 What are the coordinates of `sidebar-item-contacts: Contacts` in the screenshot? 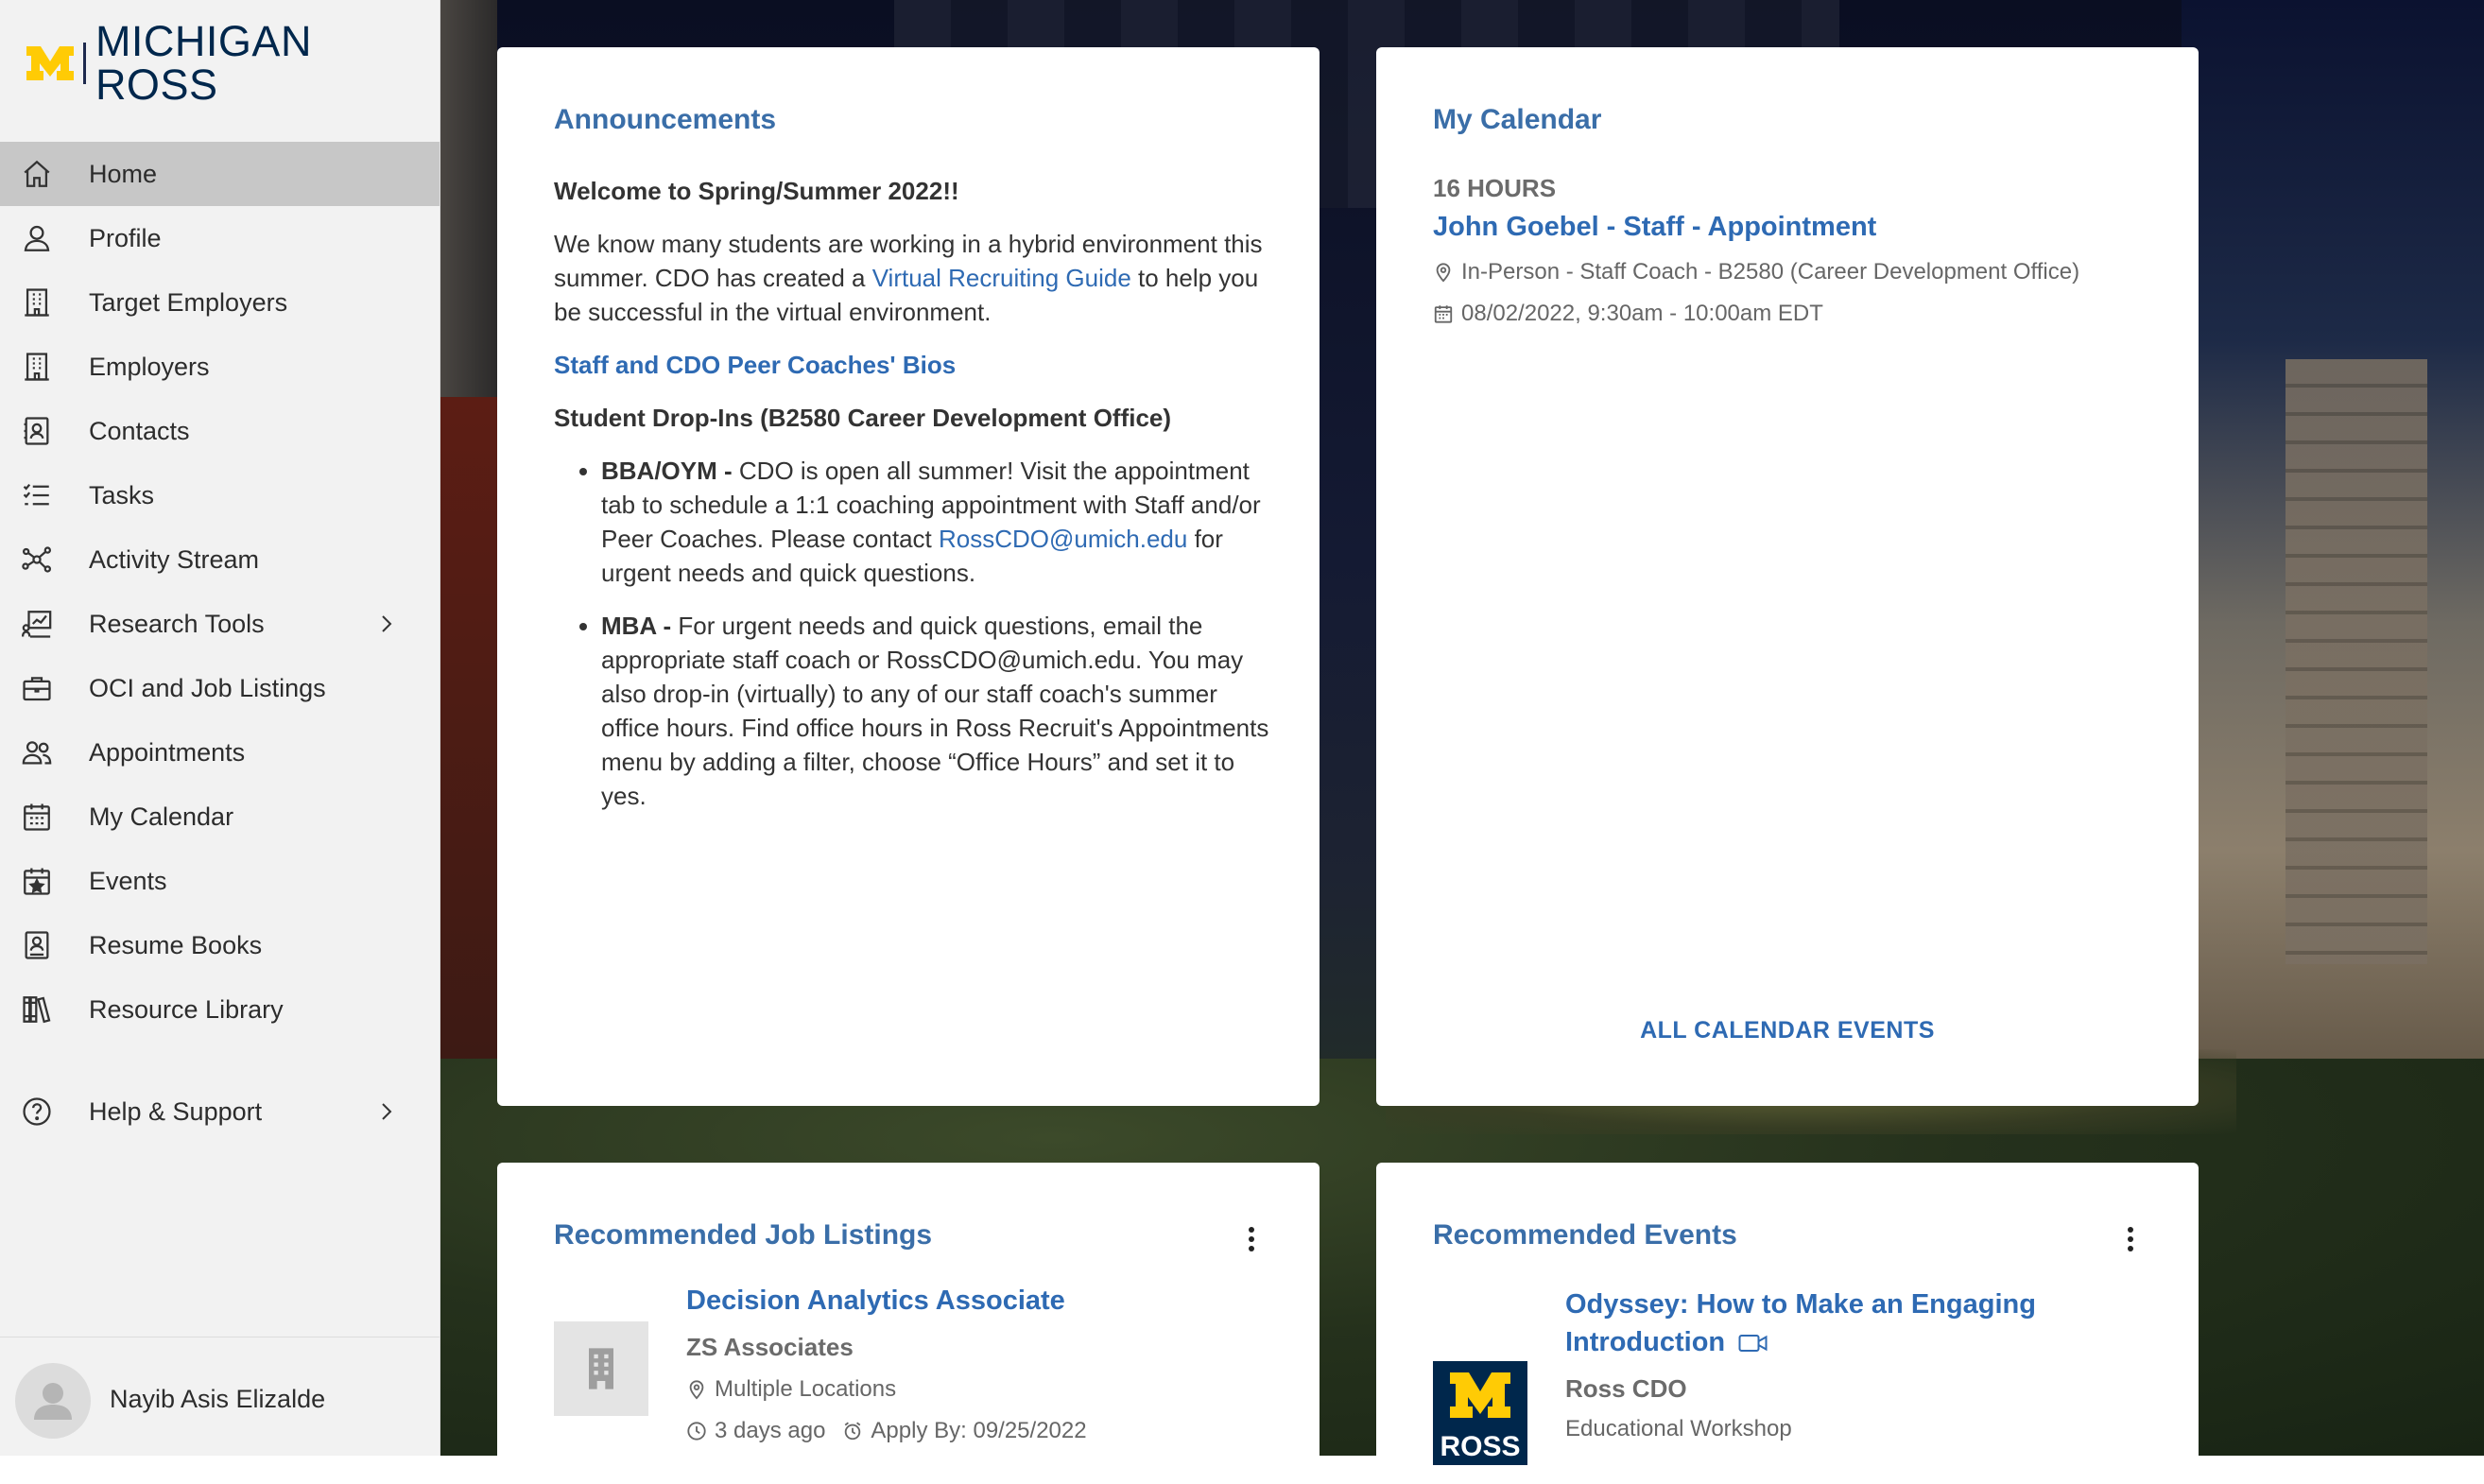 It's located at (220, 431).